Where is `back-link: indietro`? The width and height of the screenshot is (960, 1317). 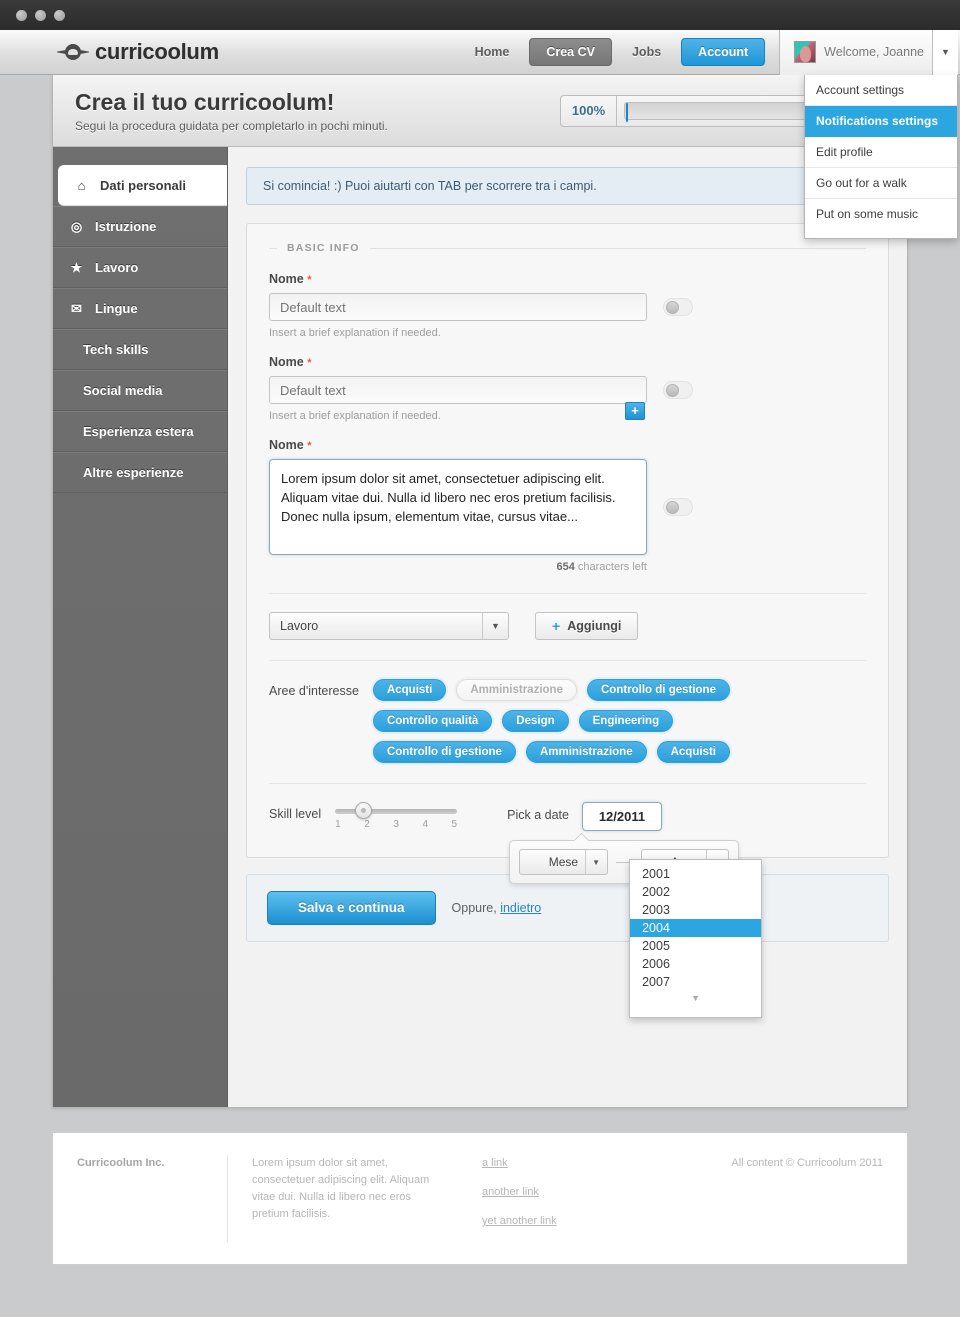 back-link: indietro is located at coordinates (520, 908).